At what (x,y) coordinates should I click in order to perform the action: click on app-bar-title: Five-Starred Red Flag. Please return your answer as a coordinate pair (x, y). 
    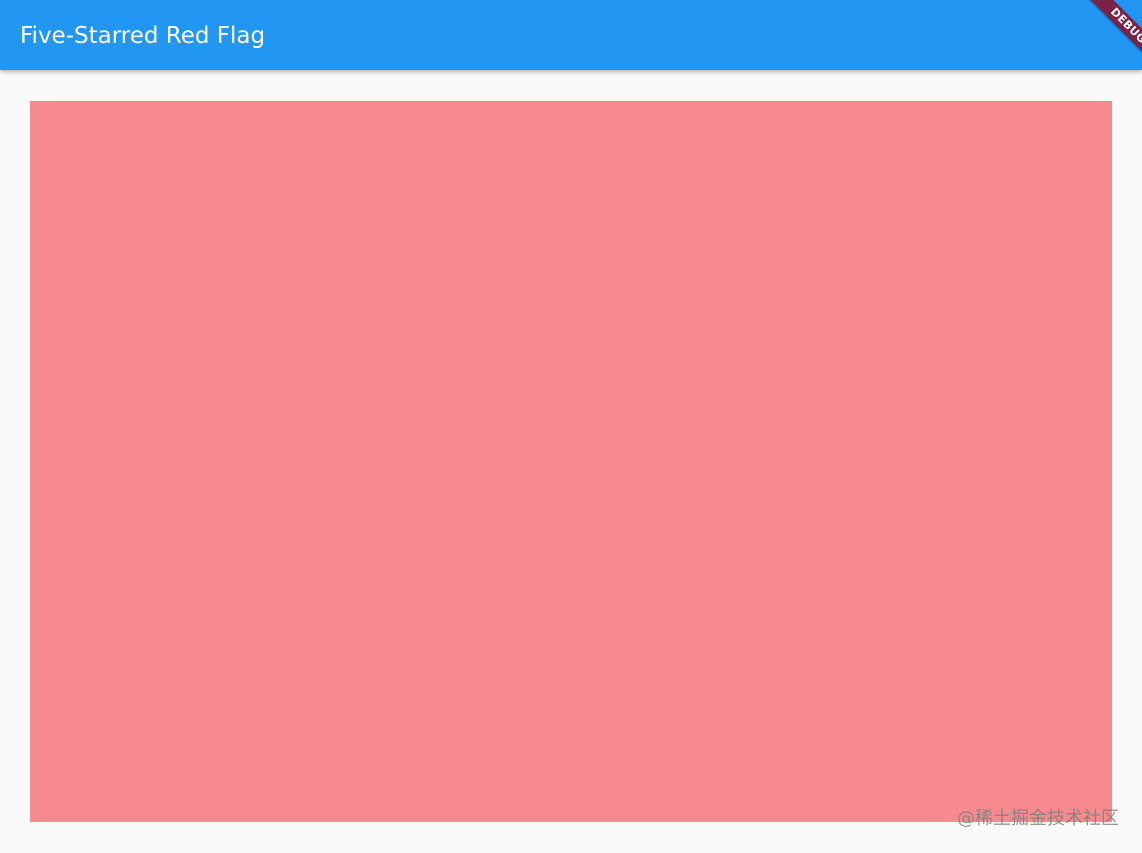
    Looking at the image, I should click on (143, 36).